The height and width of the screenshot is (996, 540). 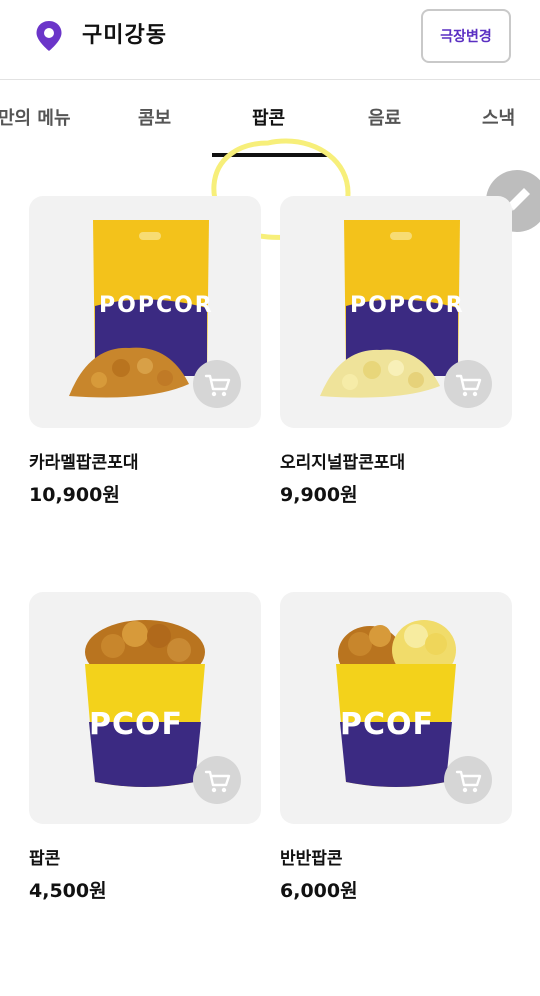 What do you see at coordinates (384, 119) in the screenshot?
I see `tab-drink: 음료` at bounding box center [384, 119].